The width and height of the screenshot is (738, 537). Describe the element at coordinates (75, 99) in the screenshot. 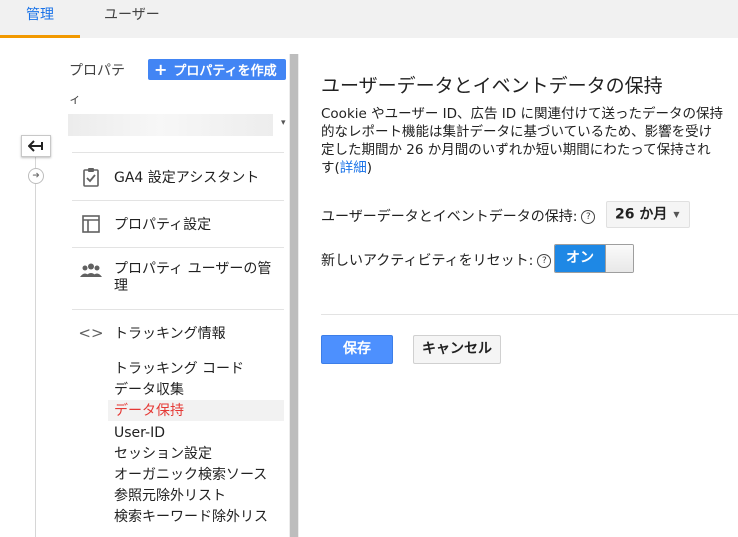

I see `property-column-label-cont: ィ` at that location.